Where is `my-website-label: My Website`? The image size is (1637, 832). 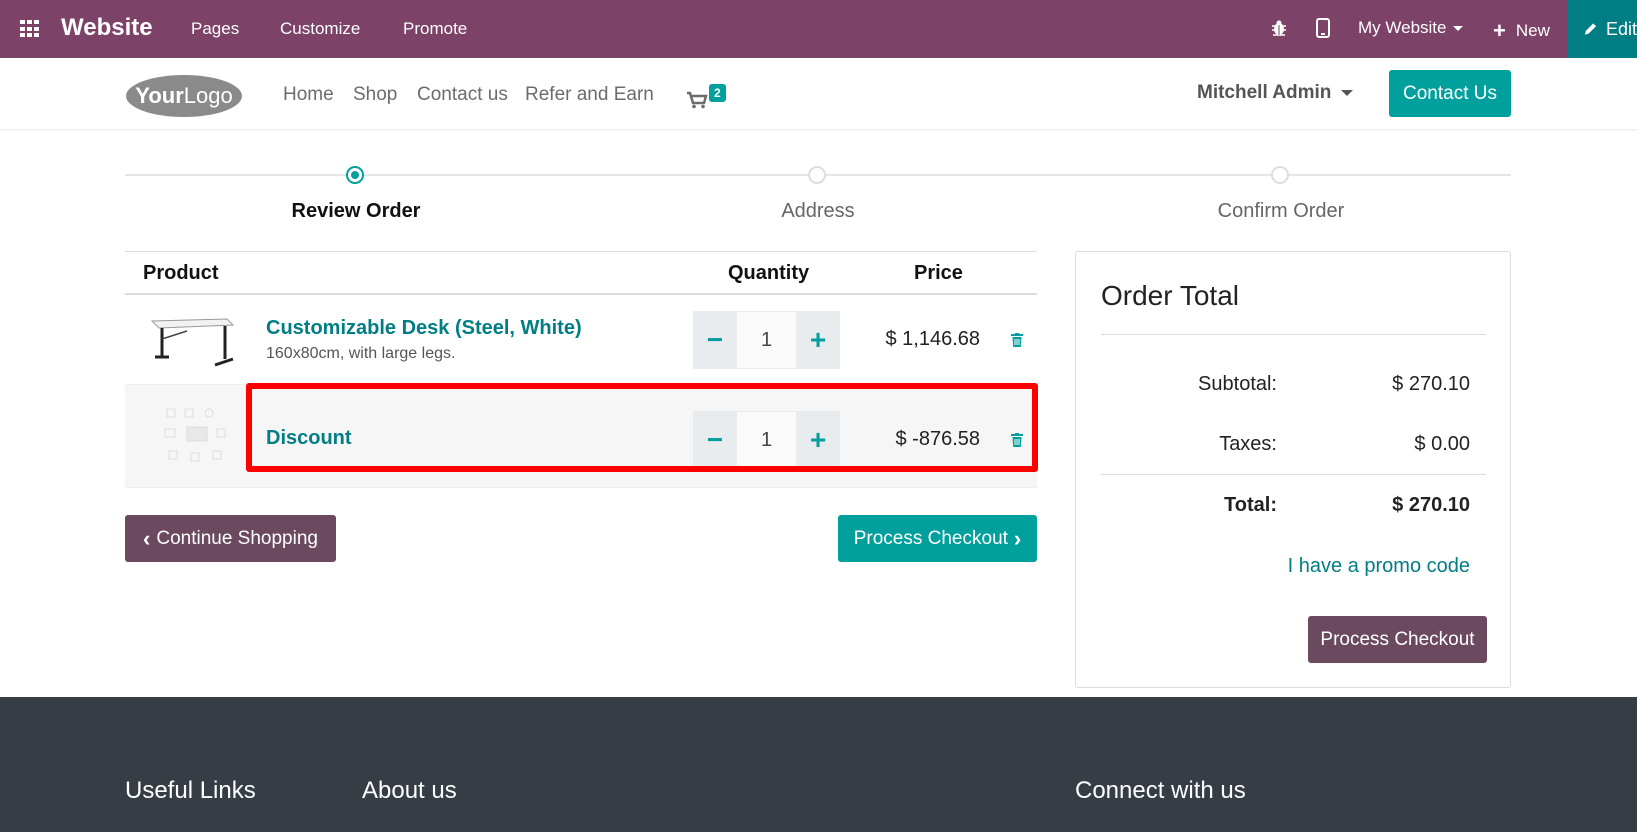 my-website-label: My Website is located at coordinates (1402, 27).